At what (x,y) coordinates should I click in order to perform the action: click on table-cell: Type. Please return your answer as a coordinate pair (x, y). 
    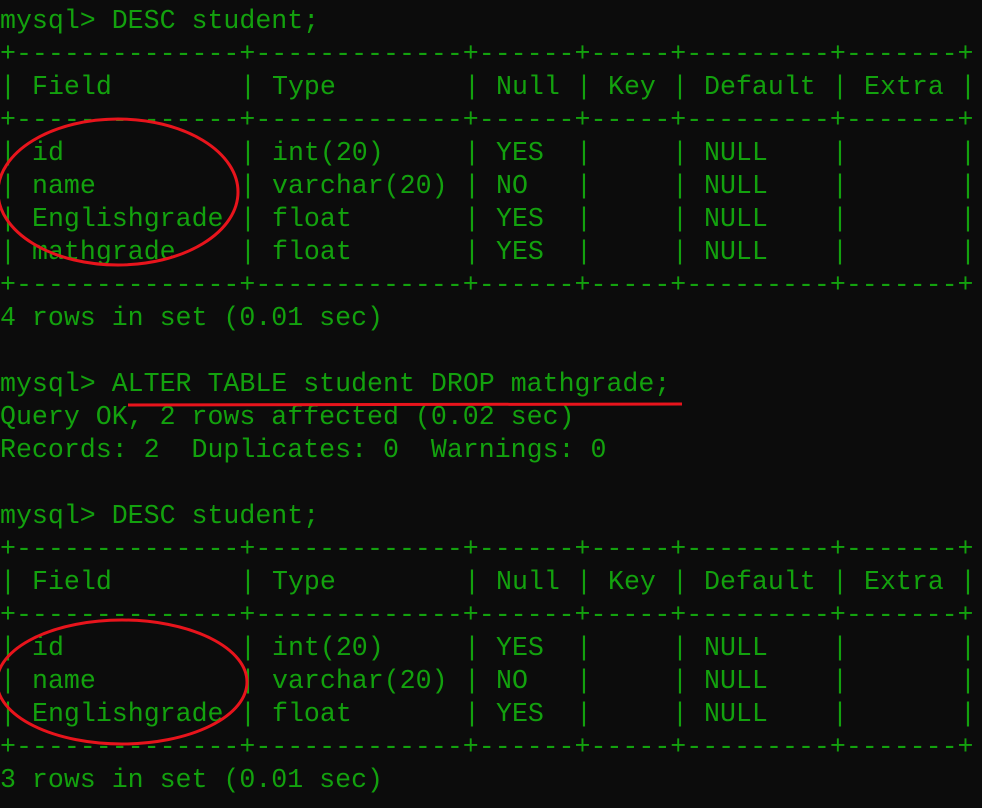
    Looking at the image, I should click on (304, 582).